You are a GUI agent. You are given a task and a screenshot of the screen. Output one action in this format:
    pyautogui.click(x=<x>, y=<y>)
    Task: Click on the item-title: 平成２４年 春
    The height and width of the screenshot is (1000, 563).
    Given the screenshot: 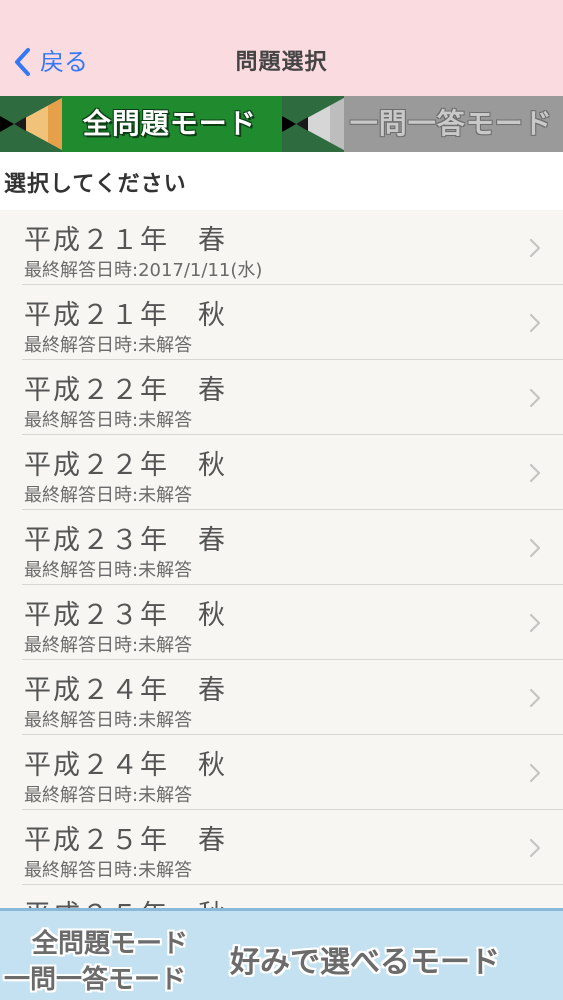 What is the action you would take?
    pyautogui.click(x=125, y=690)
    